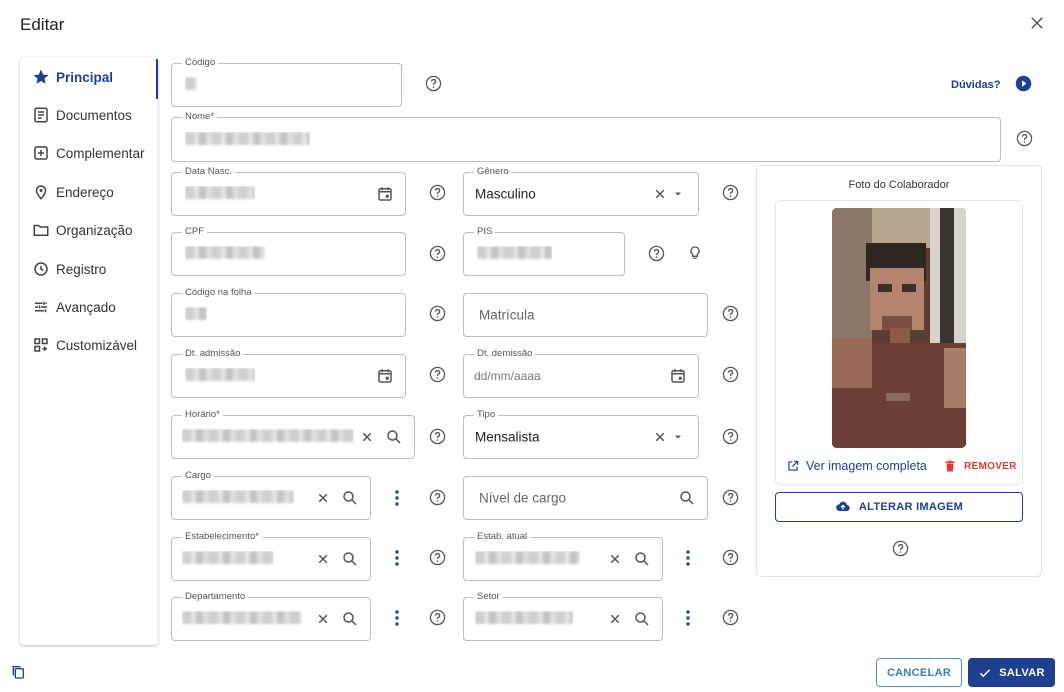 This screenshot has width=1064, height=692. I want to click on save-button: SALVAR, so click(1011, 672).